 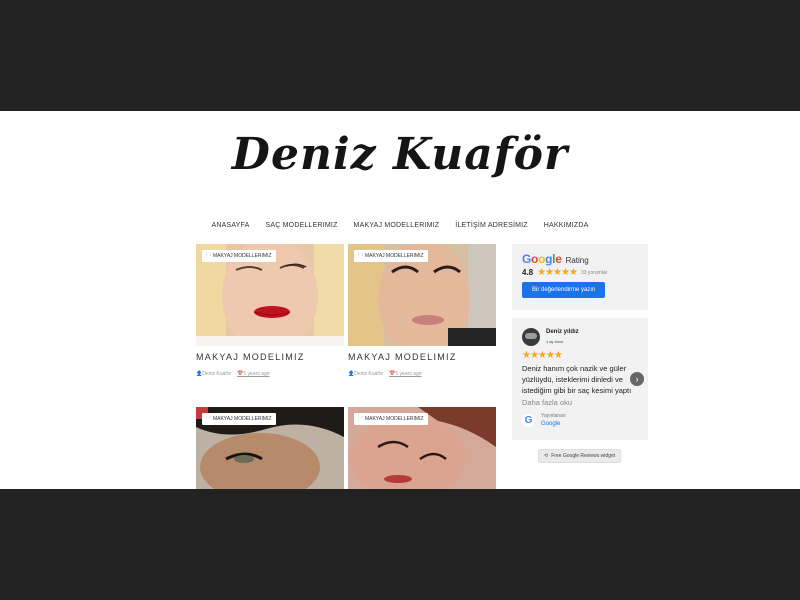 I want to click on rating-label: Rating, so click(x=577, y=260).